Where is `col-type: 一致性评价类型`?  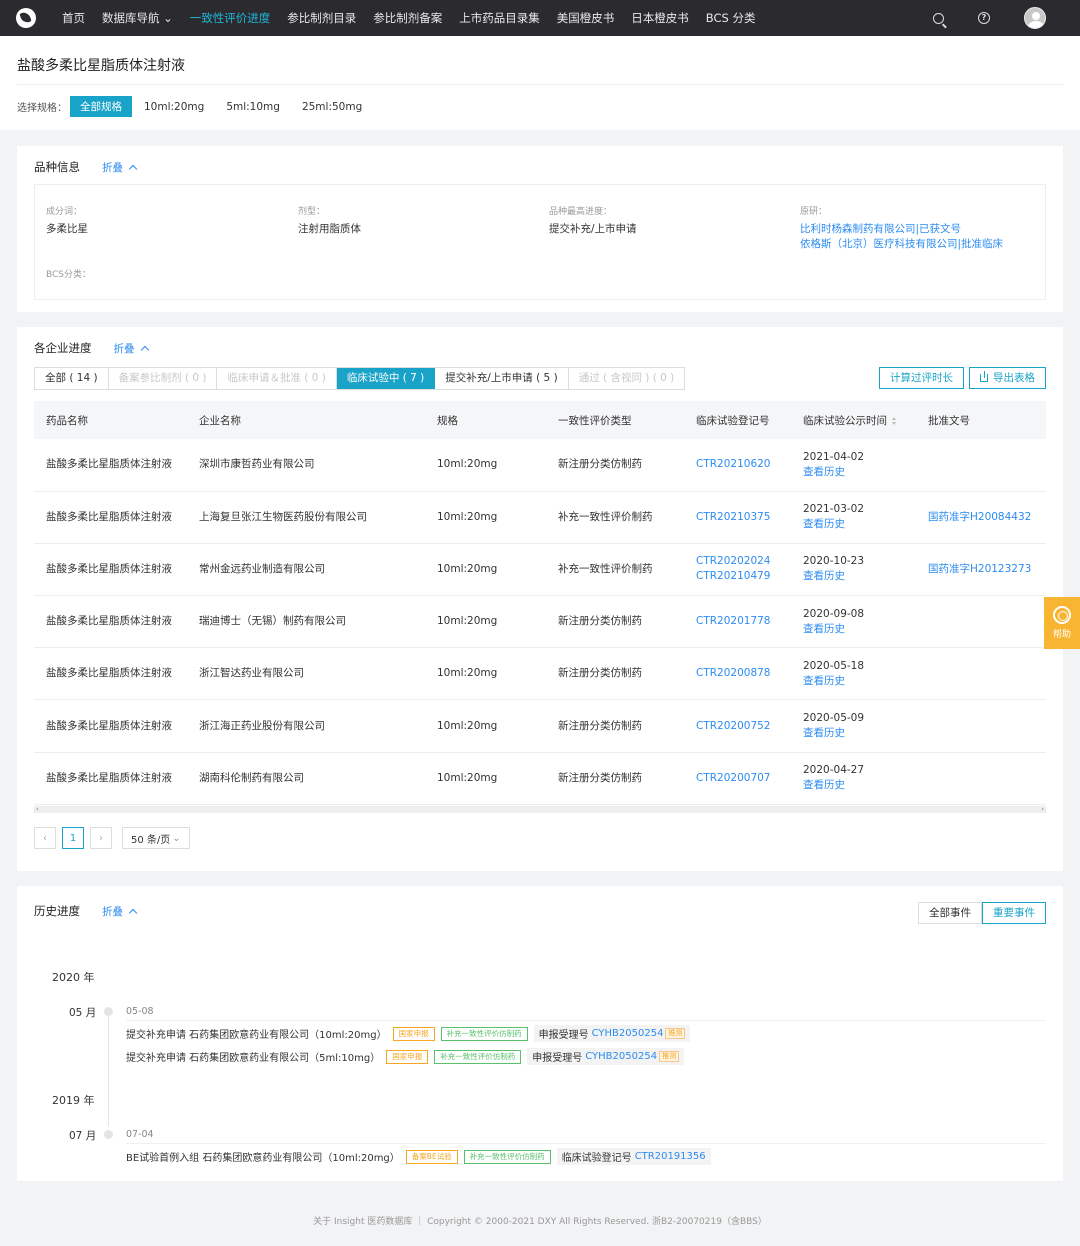 col-type: 一致性评价类型 is located at coordinates (615, 420).